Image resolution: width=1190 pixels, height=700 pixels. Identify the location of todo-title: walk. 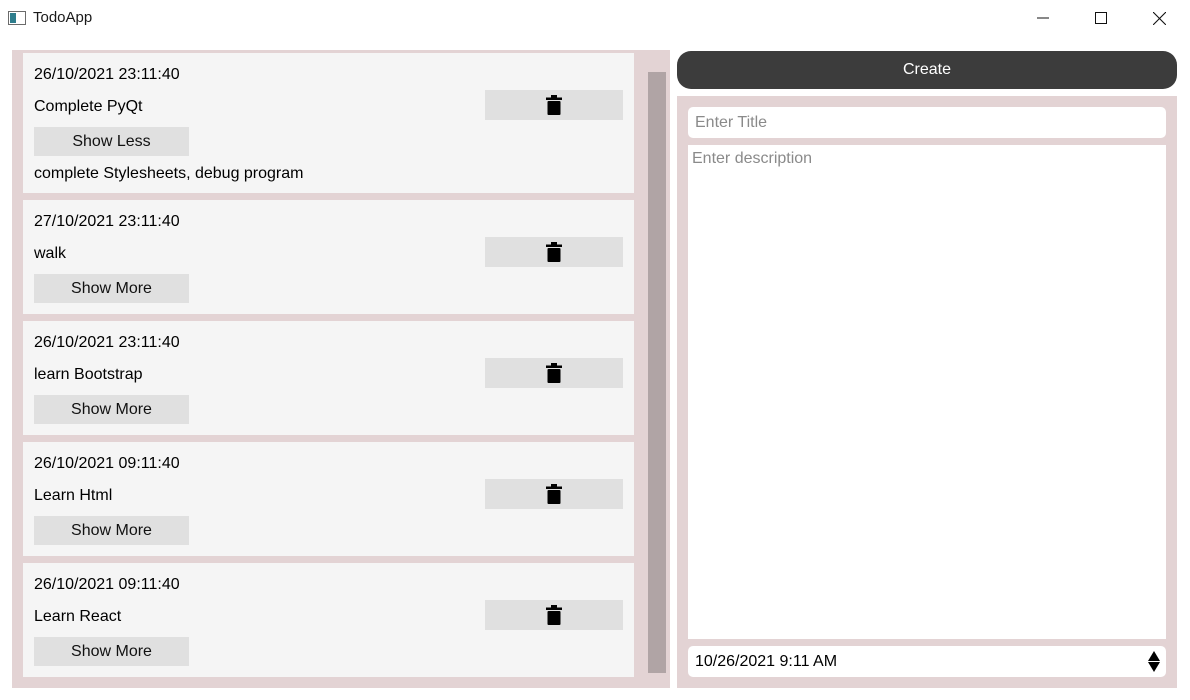
(50, 253).